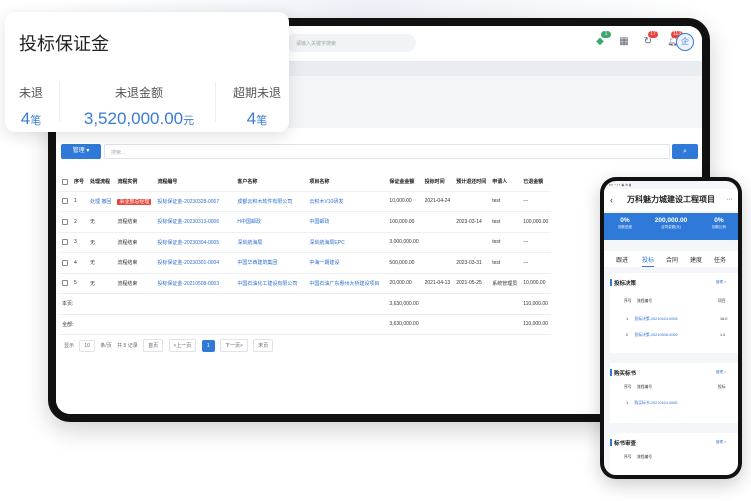  What do you see at coordinates (233, 345) in the screenshot?
I see `next-page-button: 下一页>` at bounding box center [233, 345].